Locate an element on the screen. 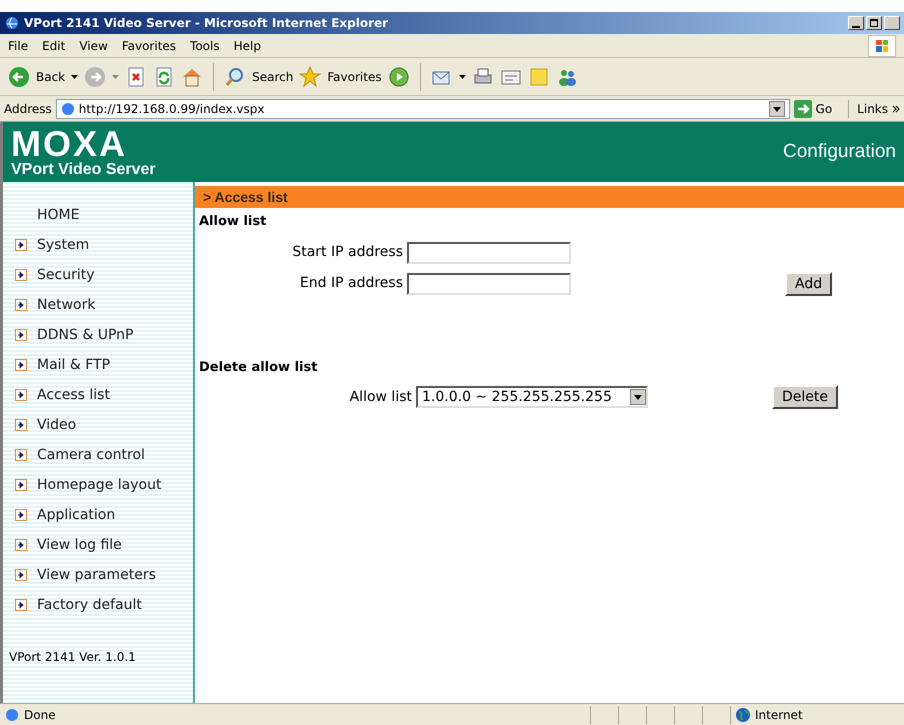 The image size is (904, 725). breadcrumb-bar: > Access list is located at coordinates (549, 197).